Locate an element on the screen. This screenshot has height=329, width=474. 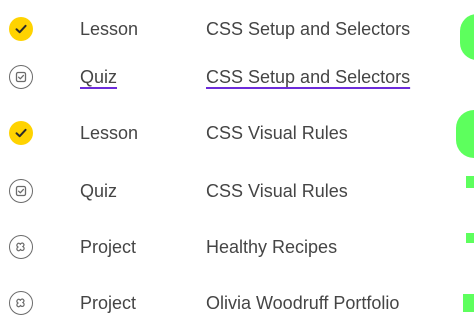
list-item-project: Project Olivia Woodruff Portfolio is located at coordinates (237, 303).